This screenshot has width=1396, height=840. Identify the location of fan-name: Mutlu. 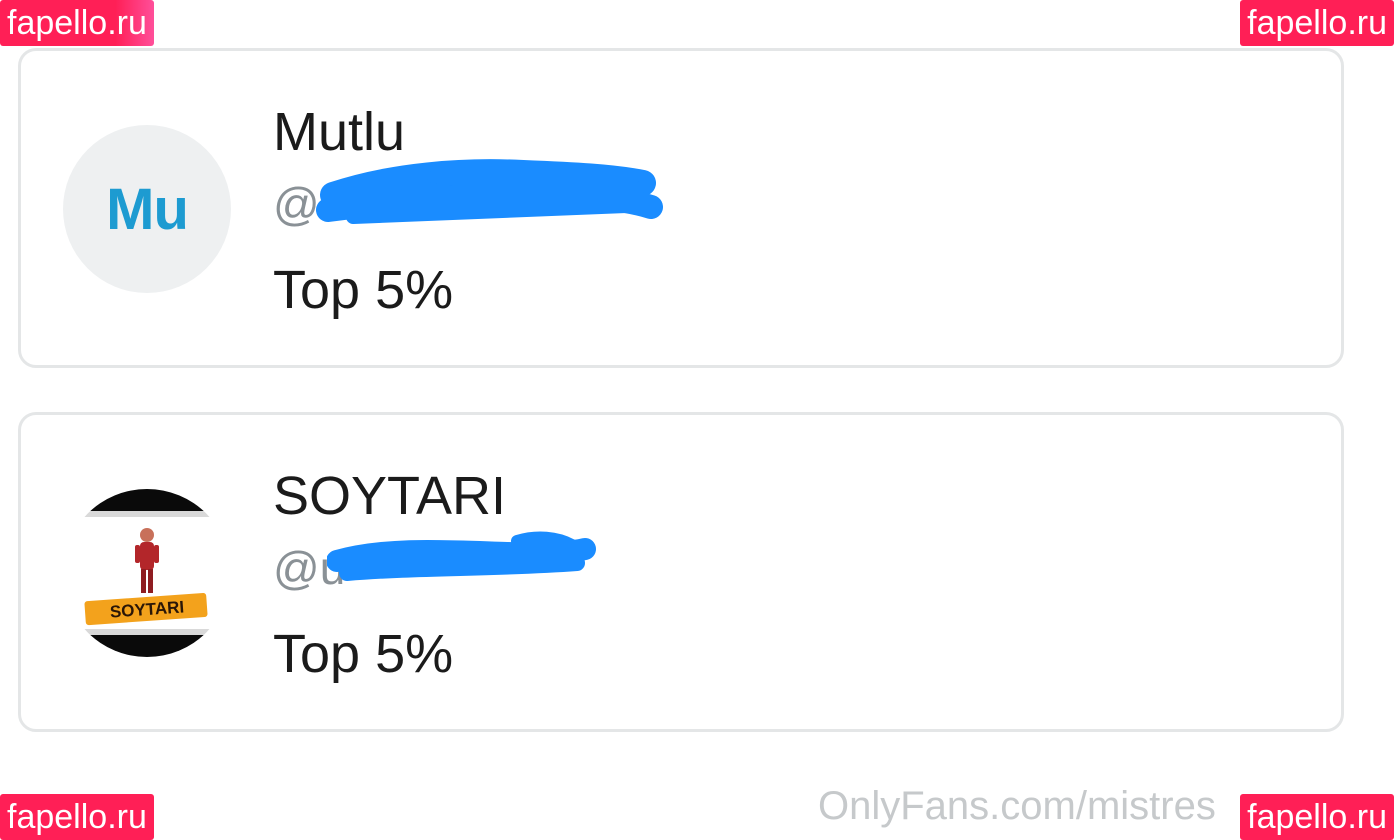
(339, 132).